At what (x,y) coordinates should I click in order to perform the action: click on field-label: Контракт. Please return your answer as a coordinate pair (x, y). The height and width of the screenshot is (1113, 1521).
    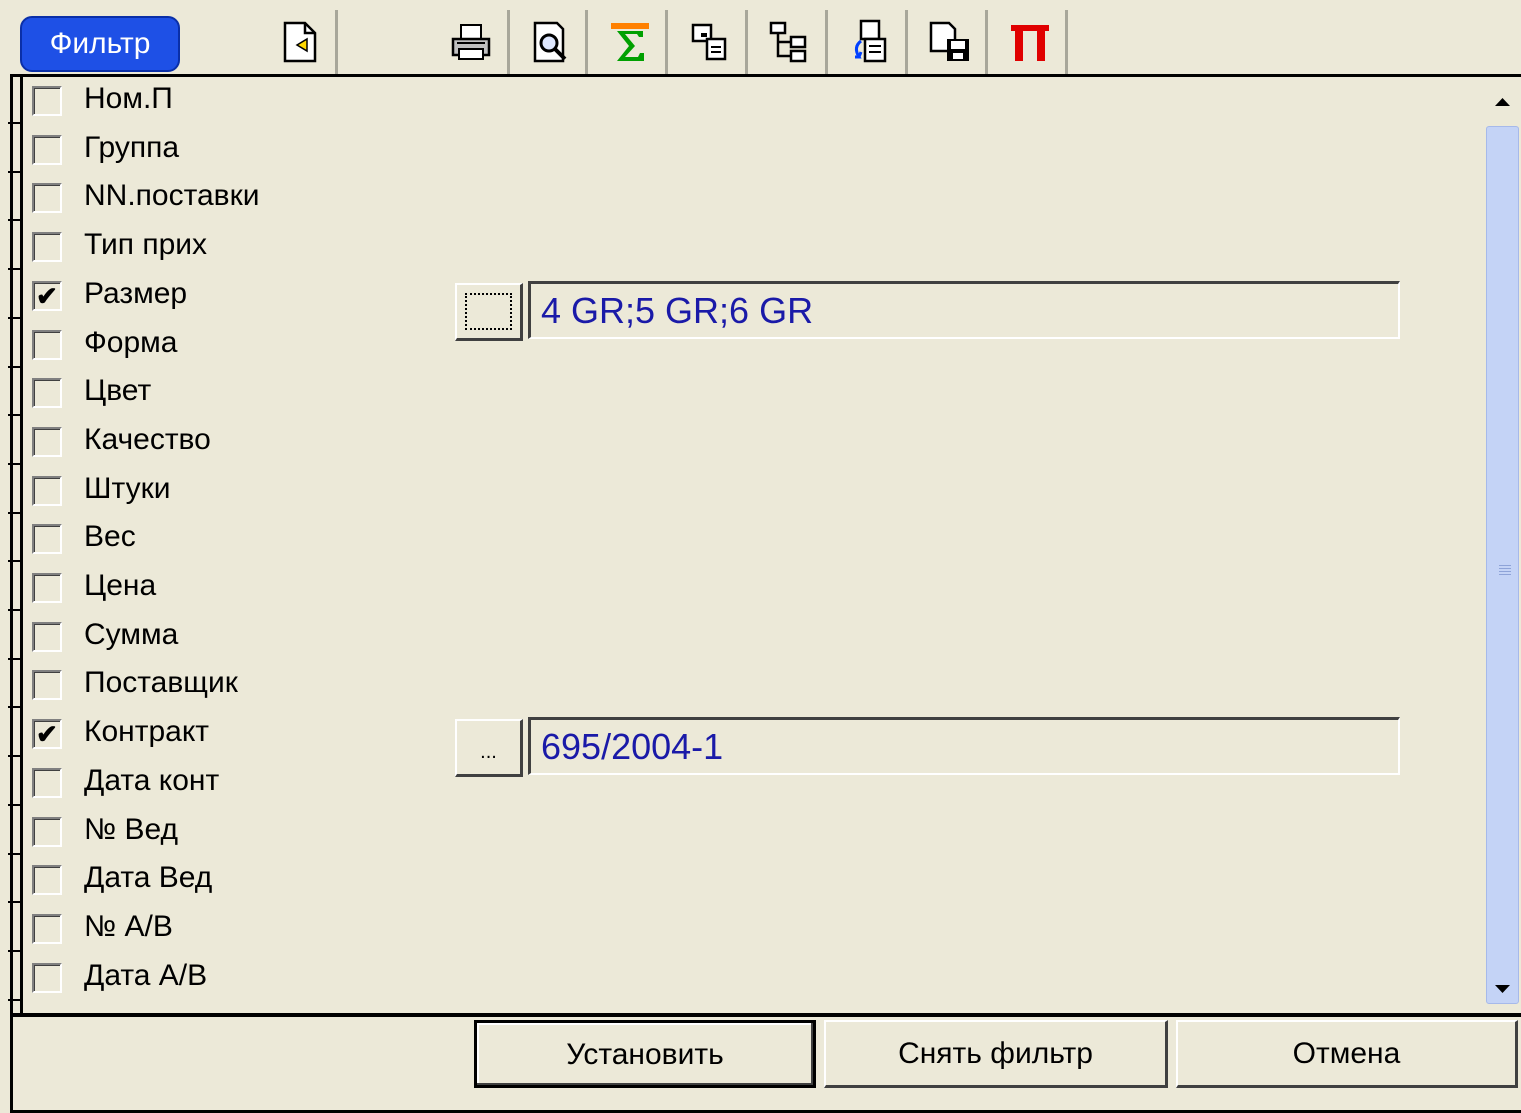
    Looking at the image, I should click on (147, 731).